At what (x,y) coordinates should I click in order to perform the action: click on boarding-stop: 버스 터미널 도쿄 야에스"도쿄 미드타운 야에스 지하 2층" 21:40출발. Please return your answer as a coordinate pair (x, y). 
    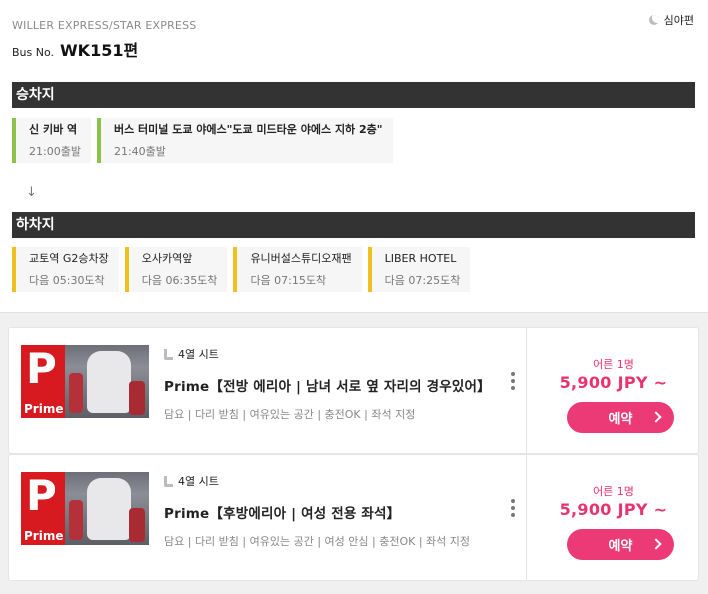
    Looking at the image, I should click on (244, 140).